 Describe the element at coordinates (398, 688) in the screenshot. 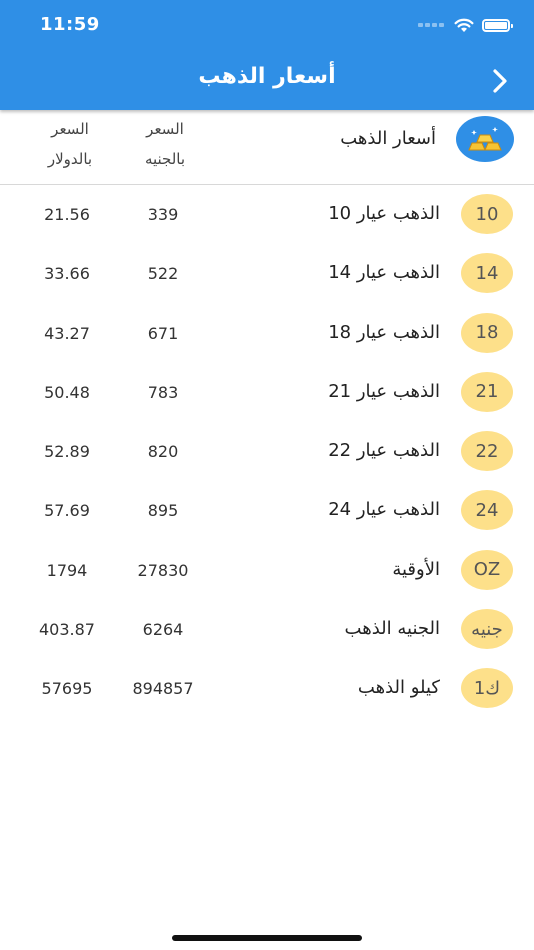

I see `item-name: كيلو الذهب` at that location.